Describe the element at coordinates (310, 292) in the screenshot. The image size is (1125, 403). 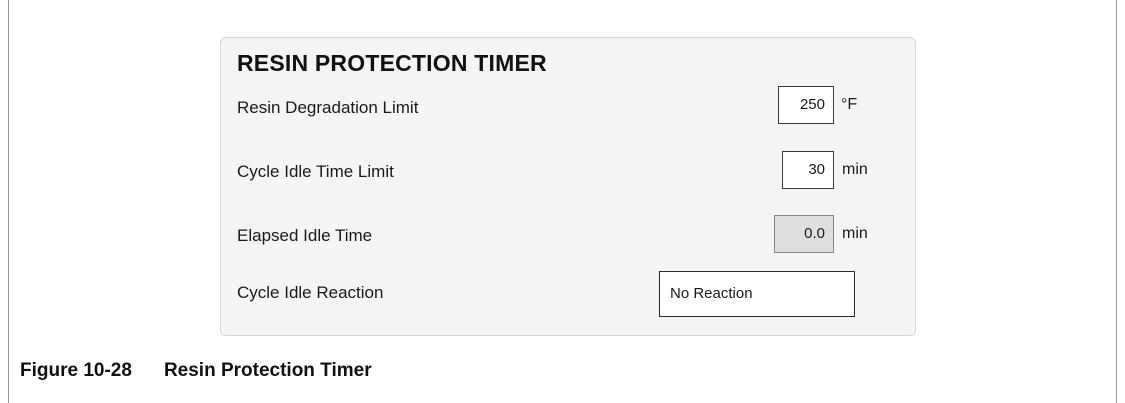
I see `cycle-idle-reaction-label: Cycle Idle Reaction` at that location.